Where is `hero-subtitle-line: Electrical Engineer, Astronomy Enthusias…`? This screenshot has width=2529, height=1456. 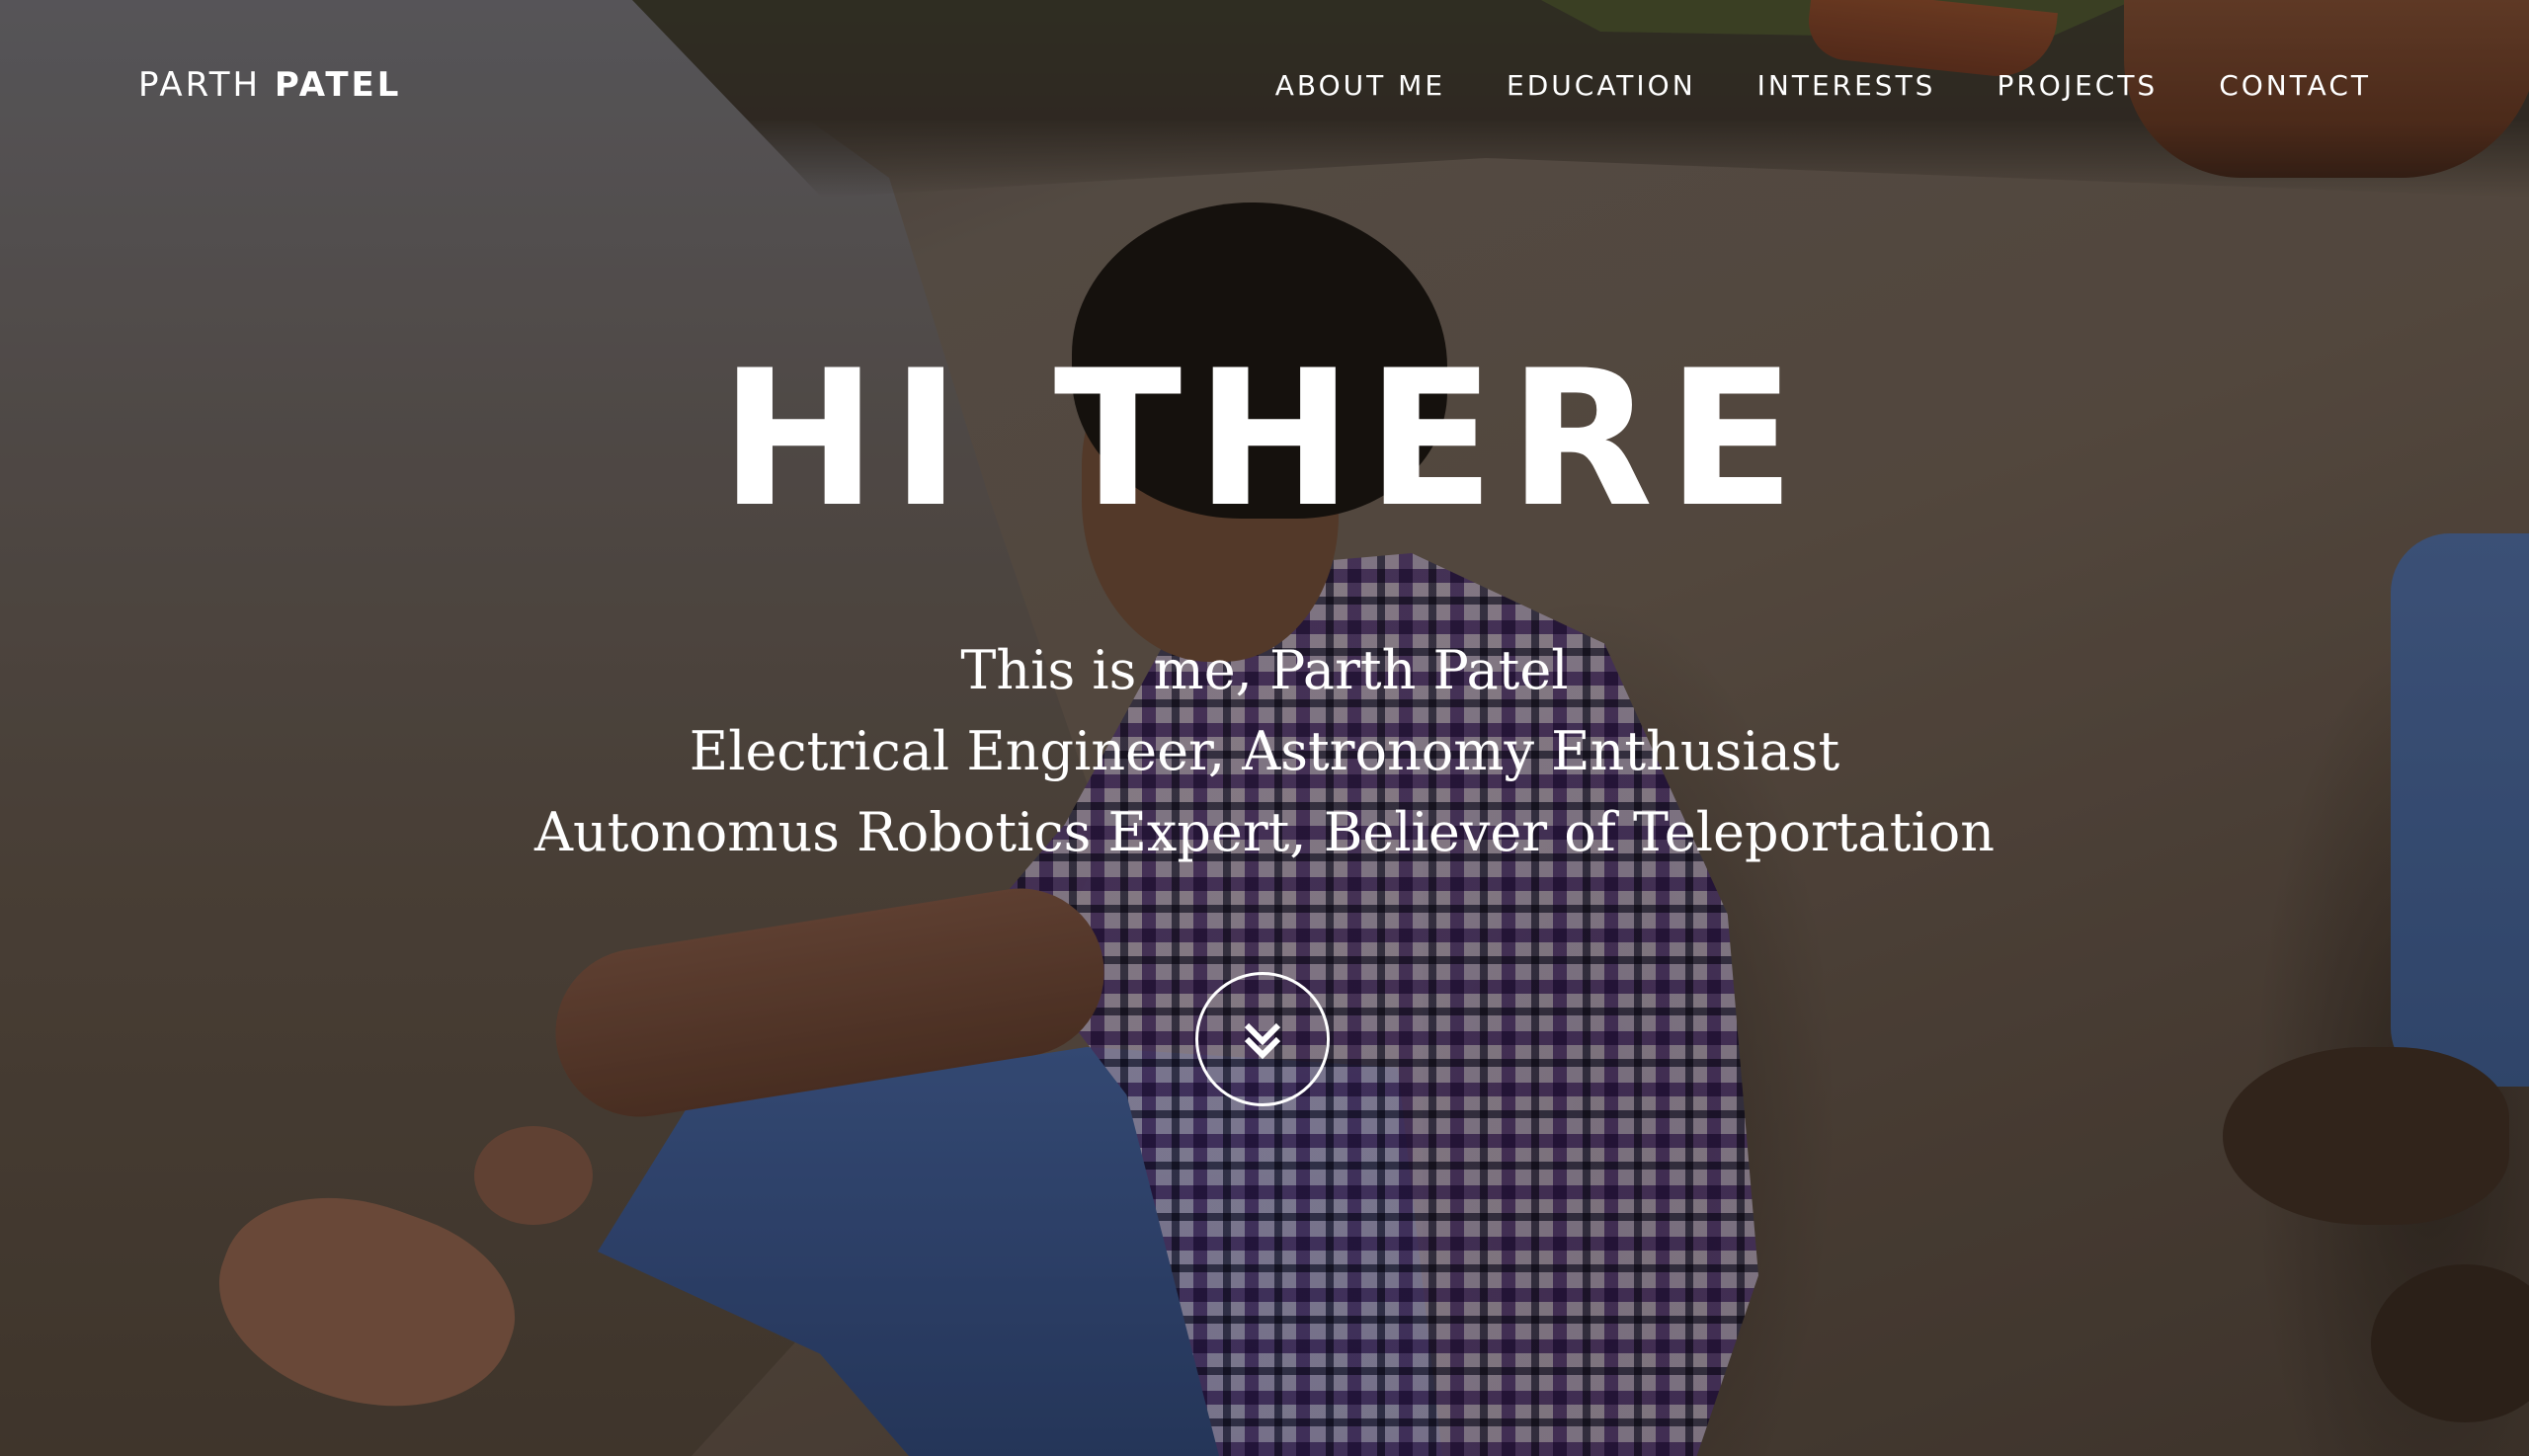
hero-subtitle-line: Electrical Engineer, Astronomy Enthusias… is located at coordinates (1264, 751).